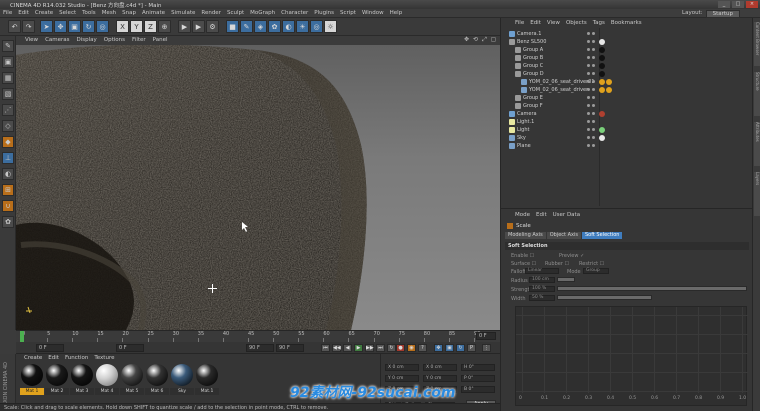 The image size is (760, 411). What do you see at coordinates (262, 13) in the screenshot?
I see `menu-mograph: MoGraph` at bounding box center [262, 13].